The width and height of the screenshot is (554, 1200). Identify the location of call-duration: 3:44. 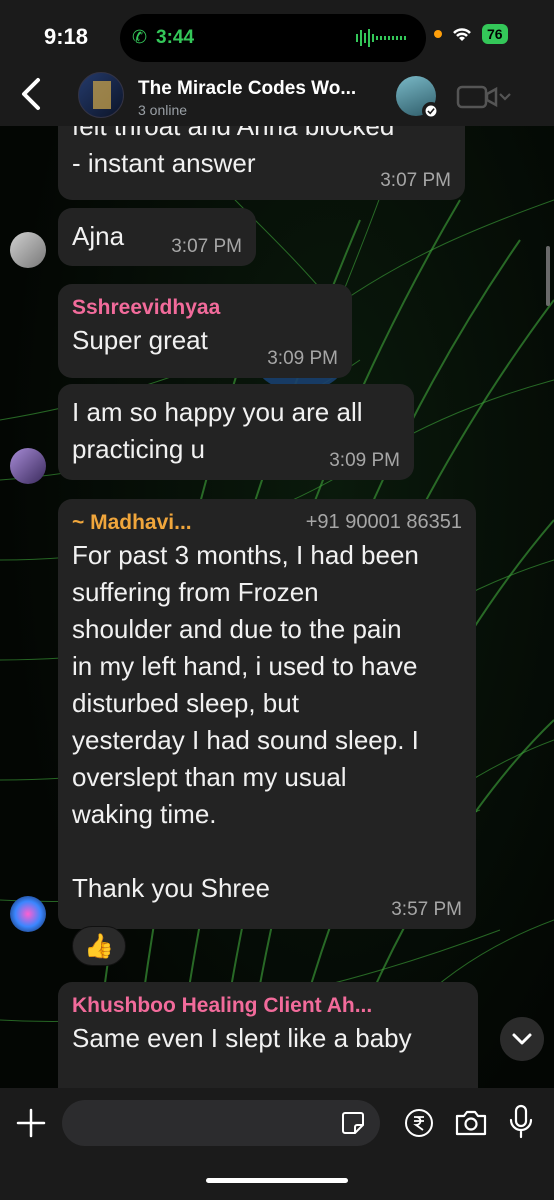
(175, 37).